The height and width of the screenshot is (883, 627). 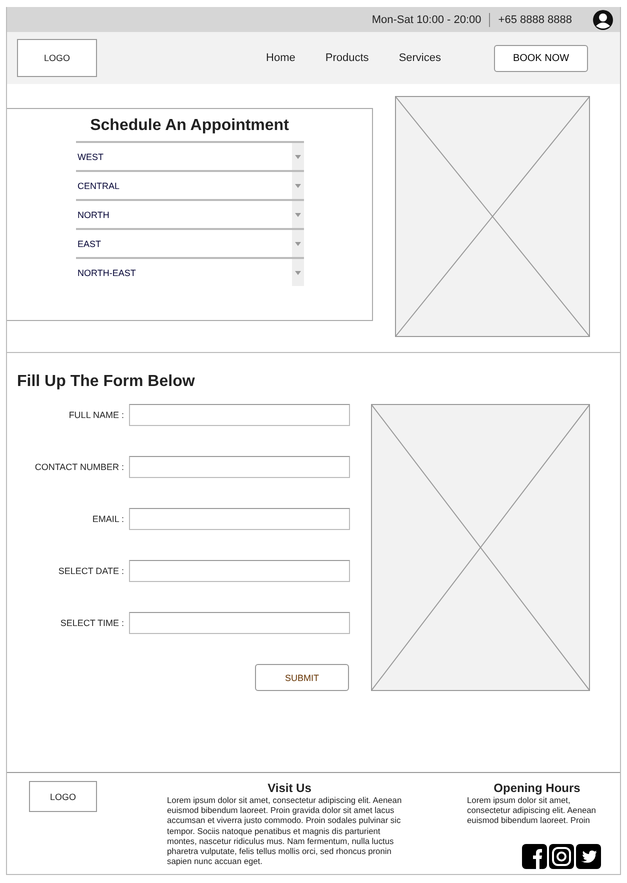 What do you see at coordinates (302, 677) in the screenshot?
I see `submit-button: SUBMIT` at bounding box center [302, 677].